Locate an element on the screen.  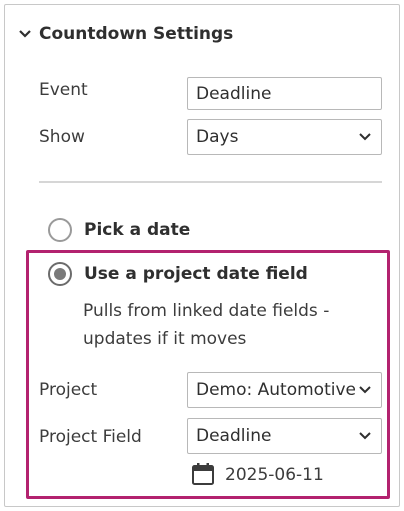
project-field-select-value: Deadline is located at coordinates (234, 436).